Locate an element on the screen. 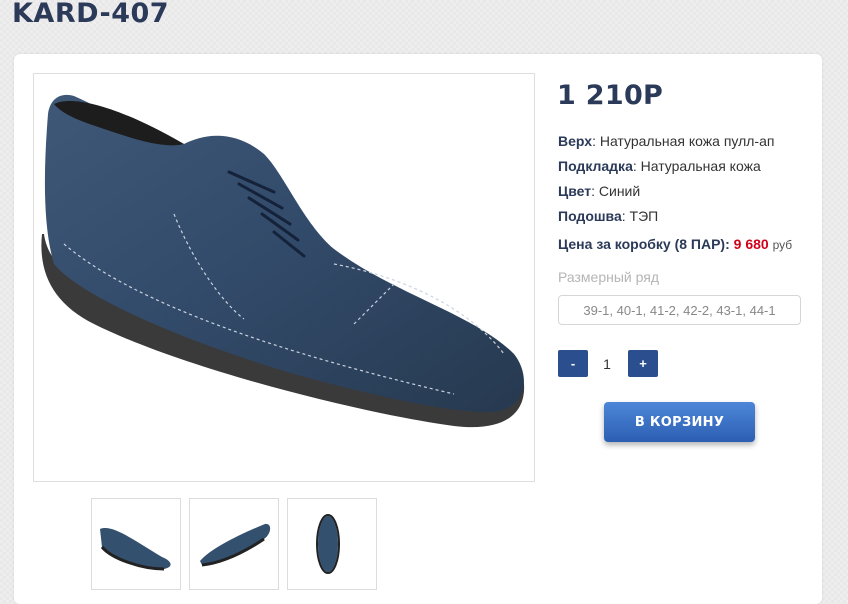 Image resolution: width=848 pixels, height=604 pixels. size-range-label: Размерный ряд is located at coordinates (609, 277).